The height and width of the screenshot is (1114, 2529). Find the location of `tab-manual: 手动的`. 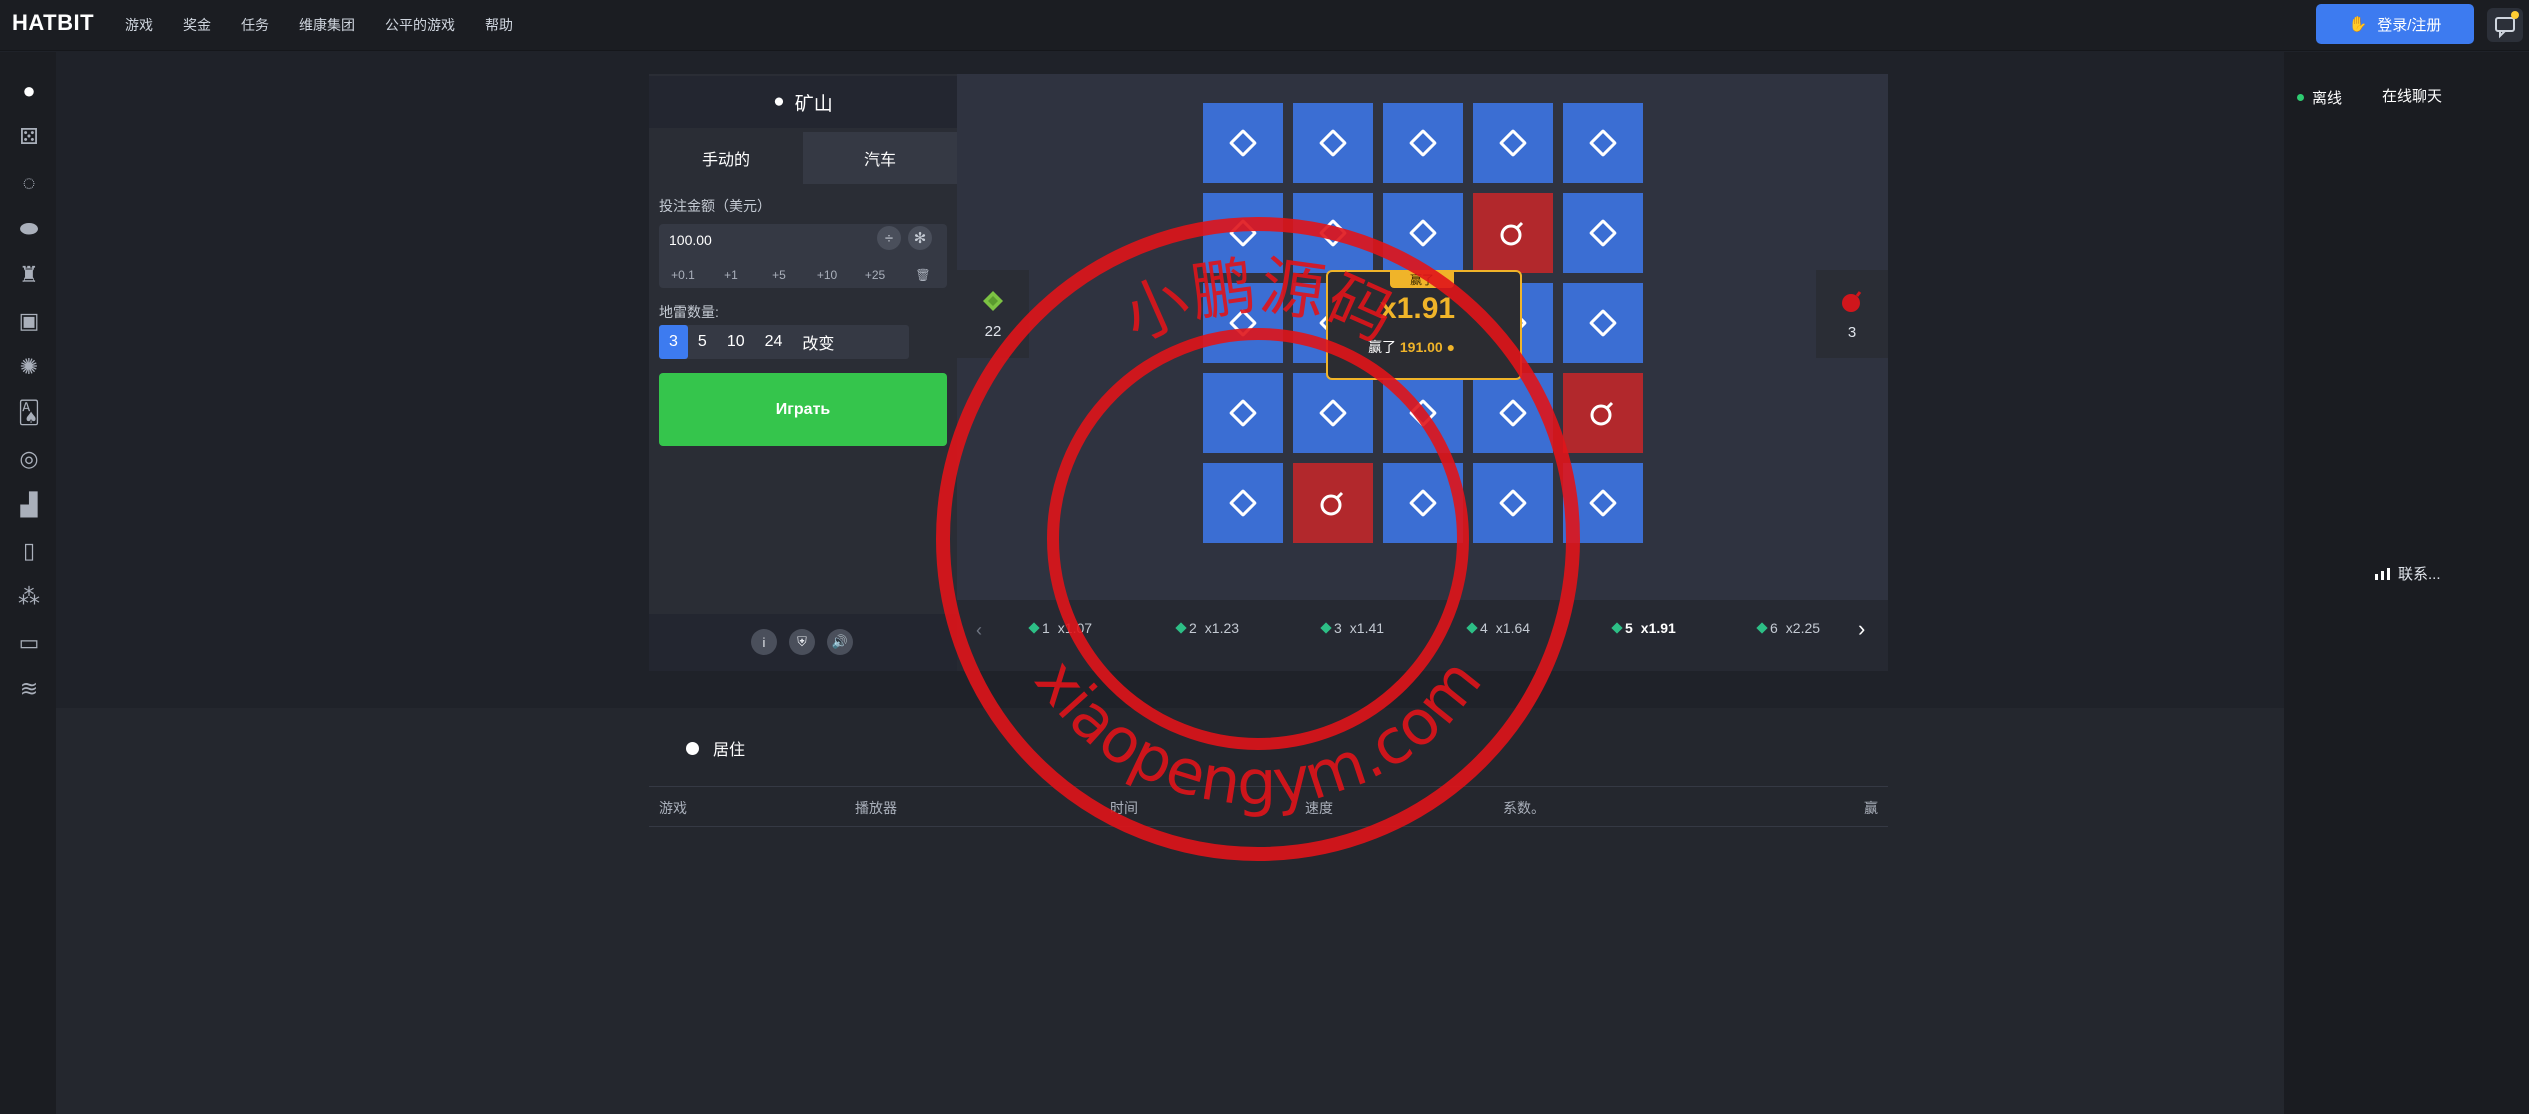

tab-manual: 手动的 is located at coordinates (726, 158).